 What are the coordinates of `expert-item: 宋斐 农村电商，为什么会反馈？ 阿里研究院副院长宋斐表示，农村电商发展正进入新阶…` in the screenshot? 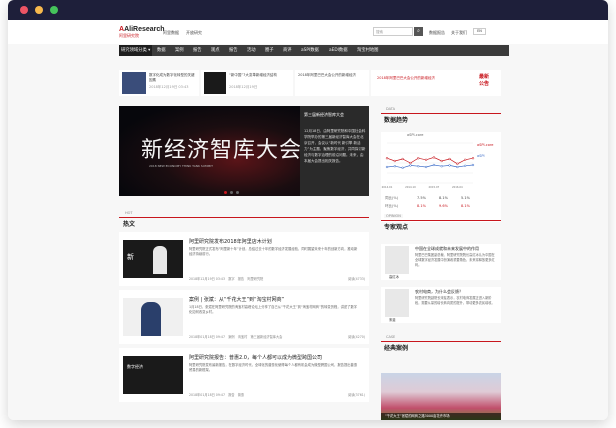 It's located at (441, 305).